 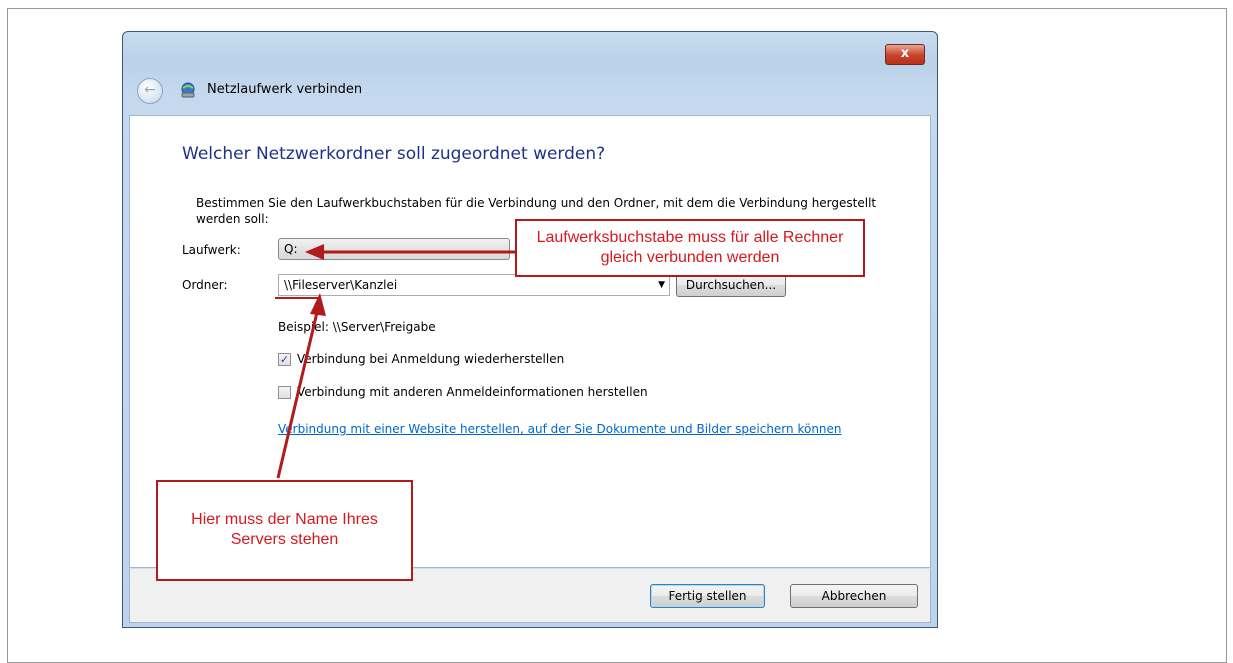 I want to click on server-name-callout: Hier muss der Name Ihres Servers stehen, so click(x=284, y=530).